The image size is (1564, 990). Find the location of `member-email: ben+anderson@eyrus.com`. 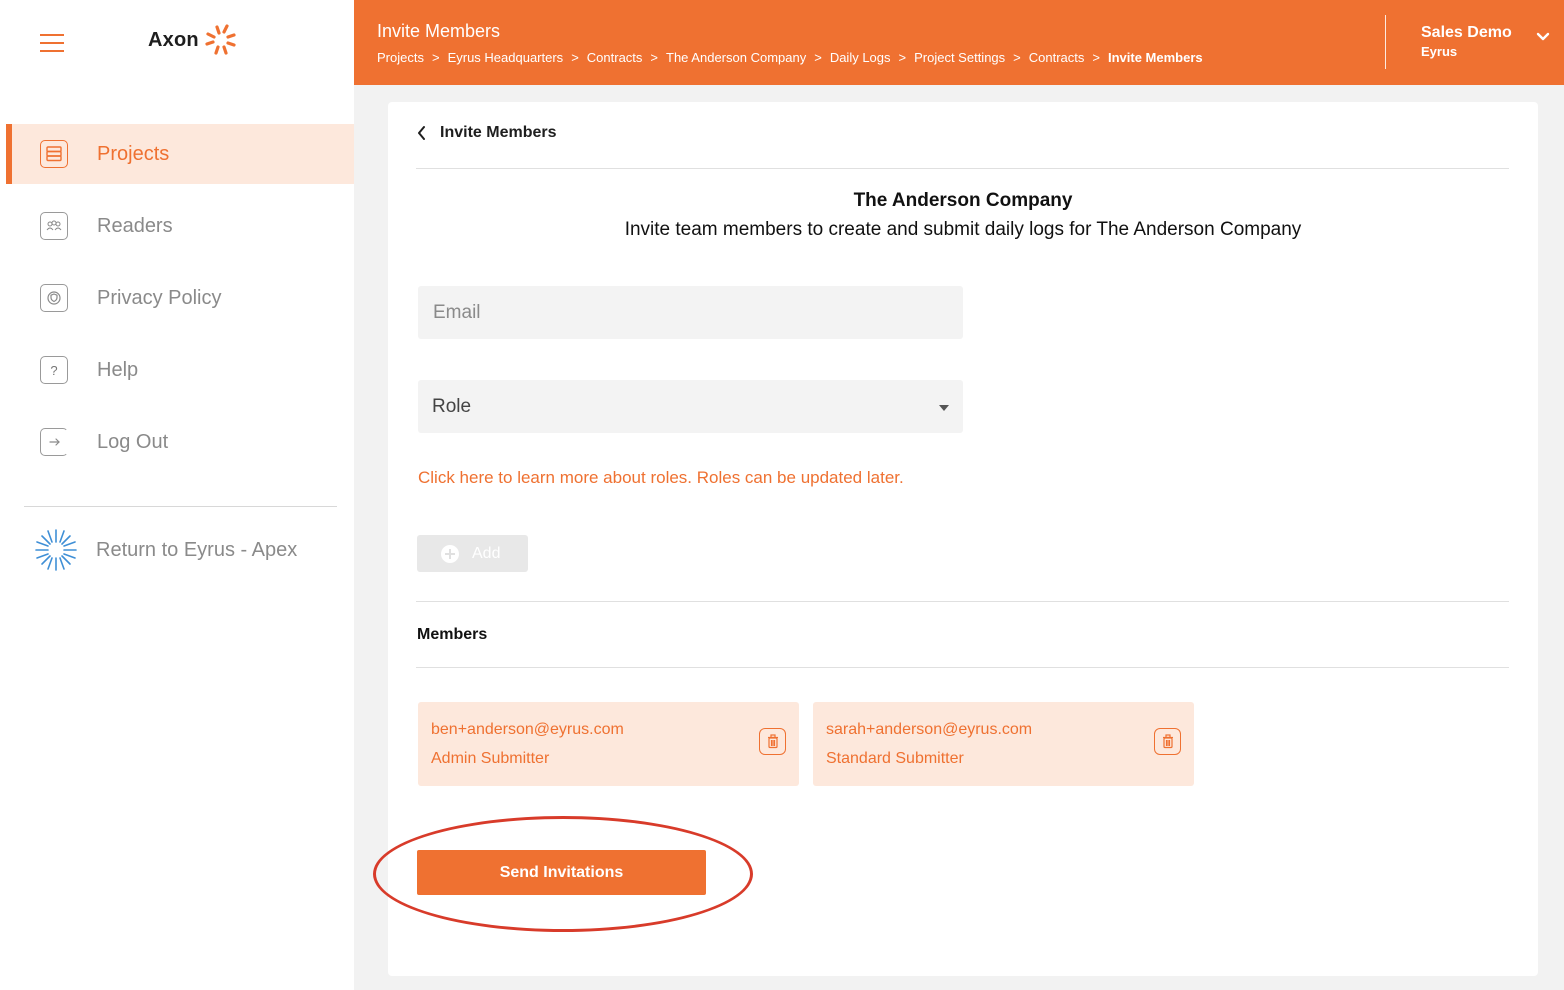

member-email: ben+anderson@eyrus.com is located at coordinates (527, 729).